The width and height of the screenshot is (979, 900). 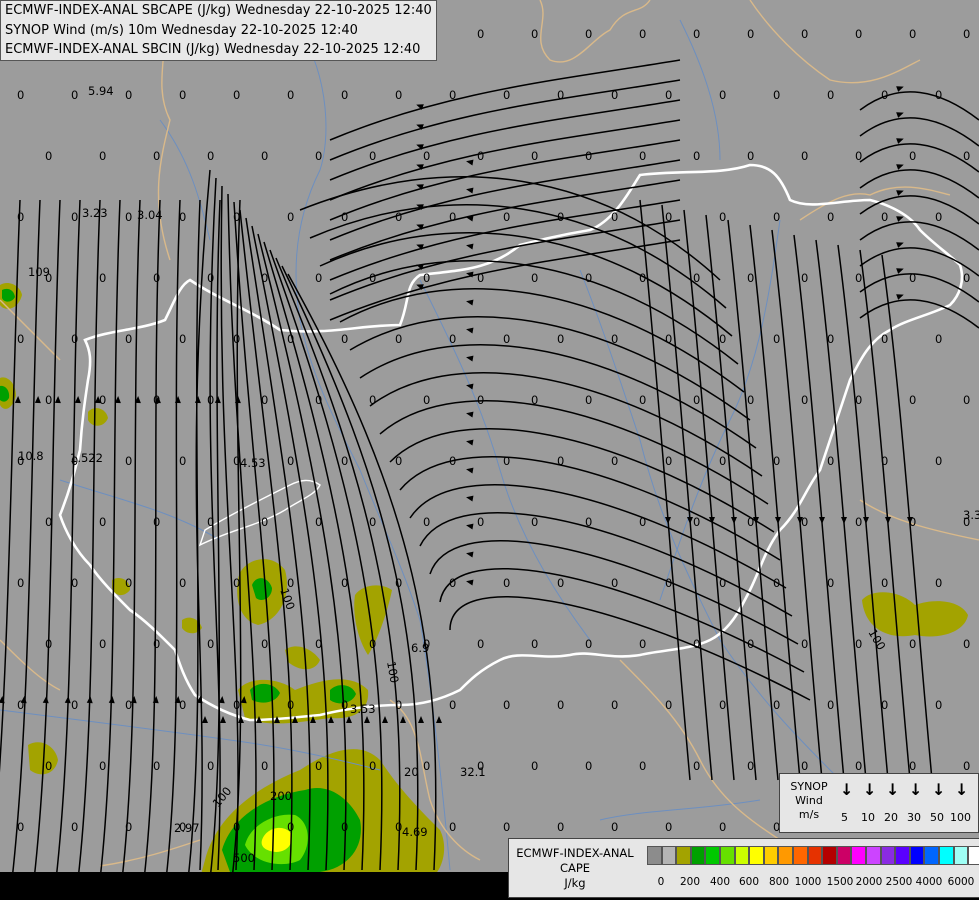 What do you see at coordinates (101, 91) in the screenshot?
I see `map-value-label: 5.94` at bounding box center [101, 91].